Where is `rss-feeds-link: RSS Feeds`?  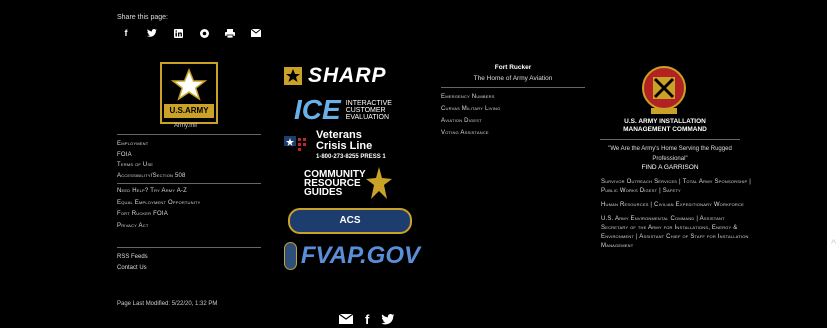 rss-feeds-link: RSS Feeds is located at coordinates (132, 257).